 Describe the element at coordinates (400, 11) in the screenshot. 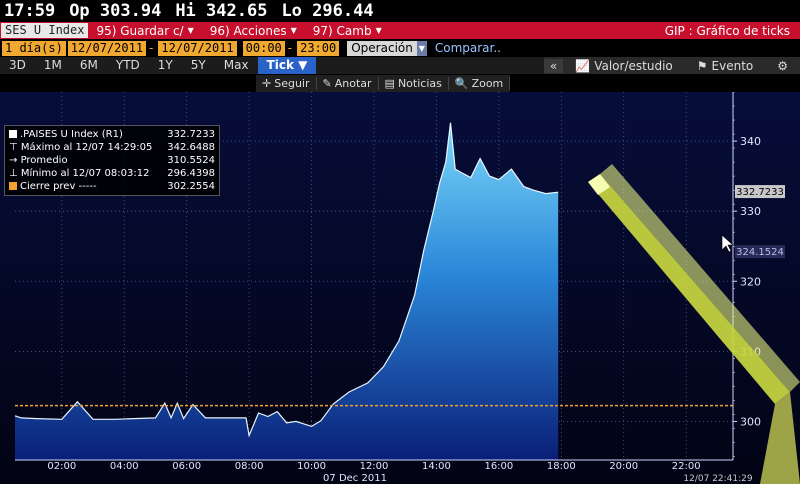

I see `quote-header: 17:59 Op 303.94 Hi 342.65 Lo 296.44` at that location.